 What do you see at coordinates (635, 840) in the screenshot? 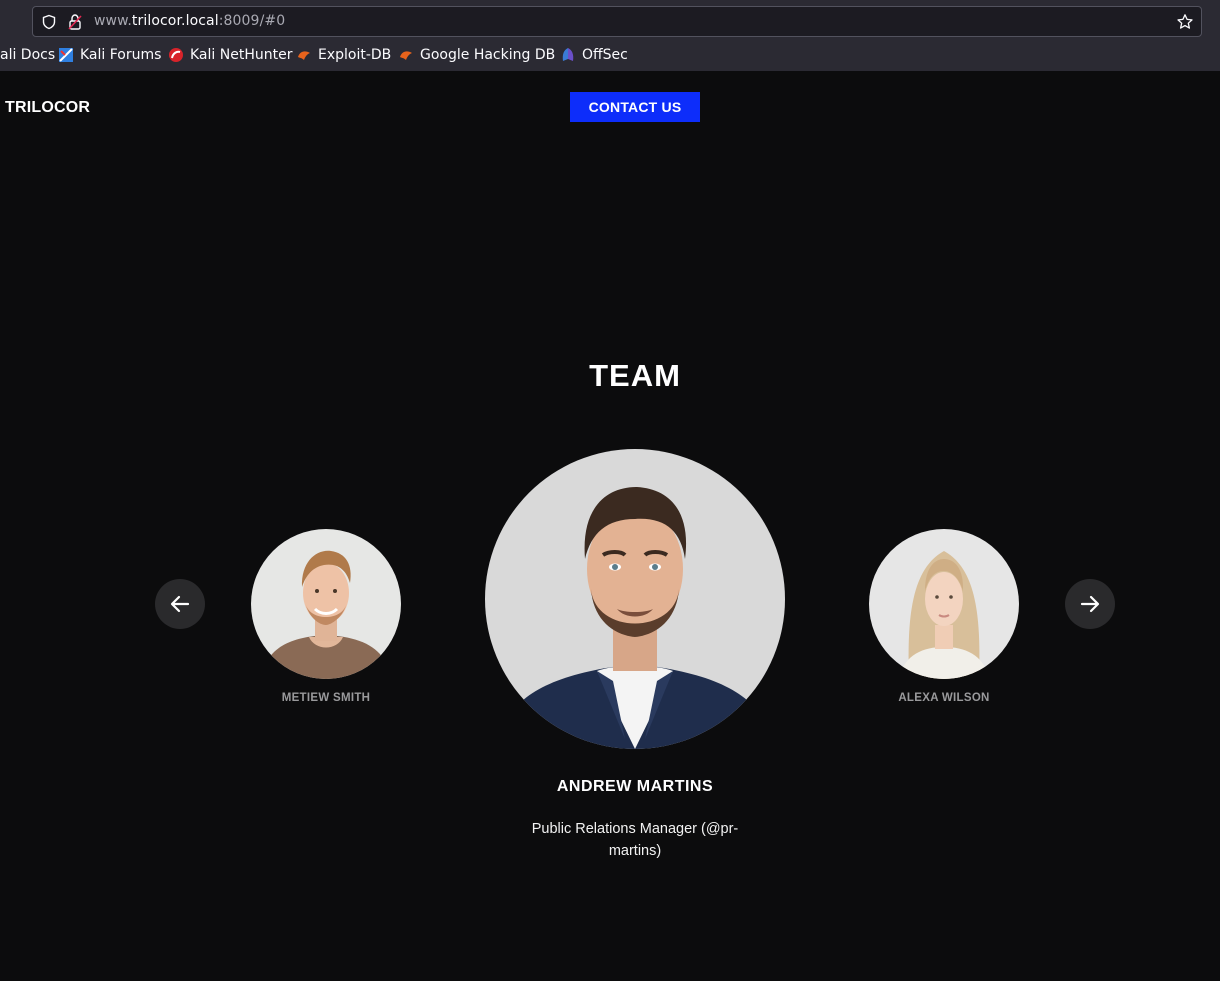
I see `featured-member-role: Public Relations Manager (@pr-martins)` at bounding box center [635, 840].